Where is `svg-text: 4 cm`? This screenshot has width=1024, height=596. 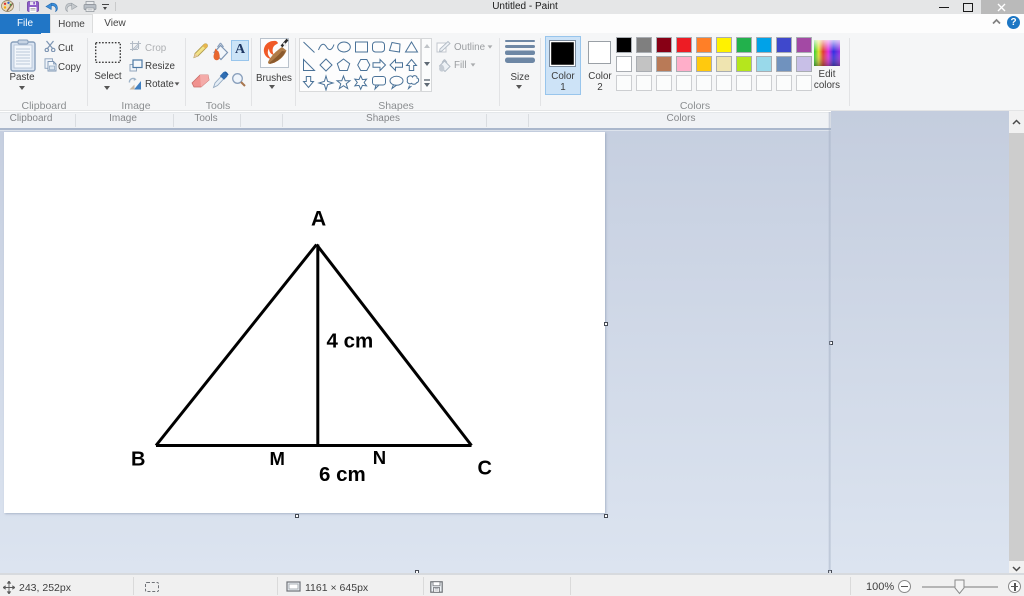
svg-text: 4 cm is located at coordinates (350, 341).